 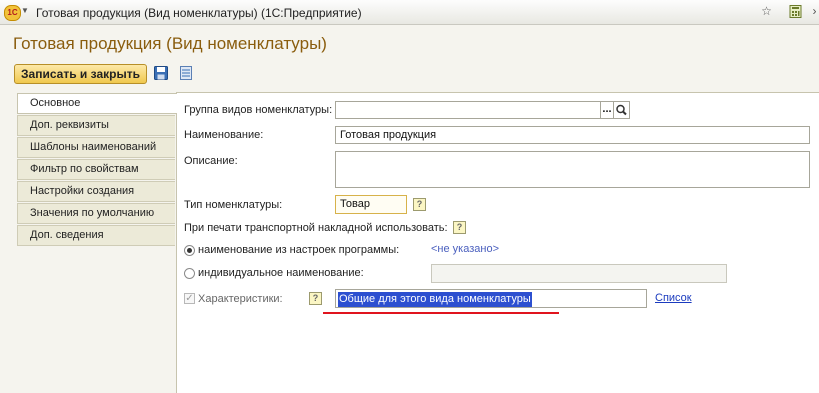 What do you see at coordinates (621, 110) in the screenshot?
I see `magnifier-icon` at bounding box center [621, 110].